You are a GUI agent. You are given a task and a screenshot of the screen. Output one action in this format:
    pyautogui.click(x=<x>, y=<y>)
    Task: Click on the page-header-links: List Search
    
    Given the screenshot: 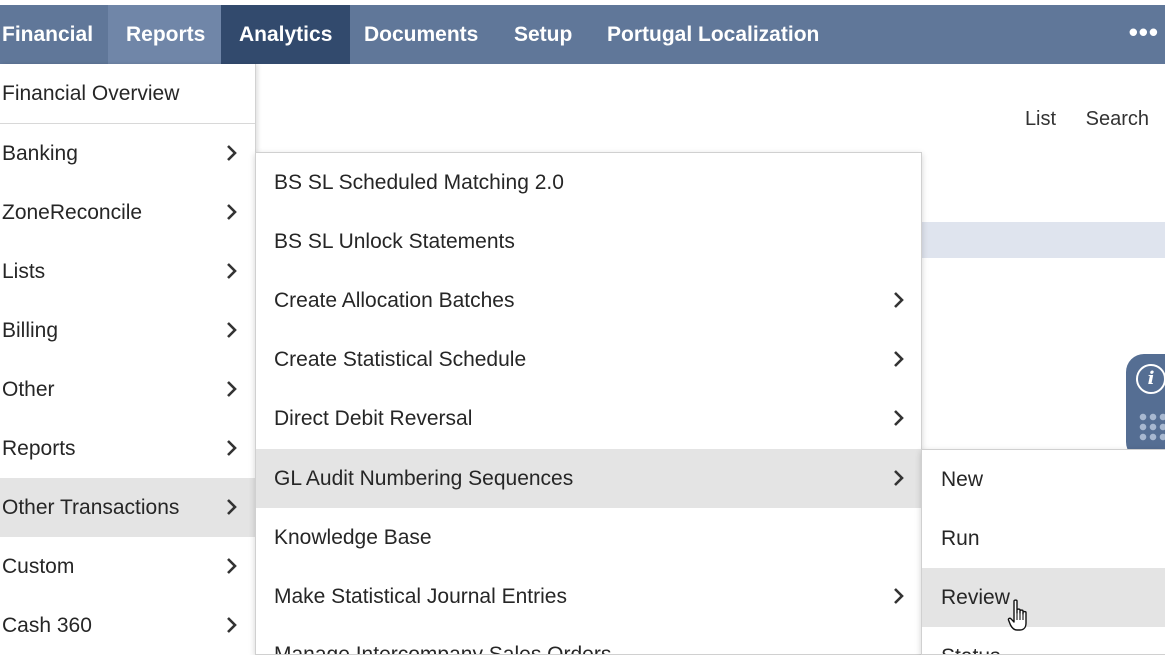 What is the action you would take?
    pyautogui.click(x=1075, y=119)
    